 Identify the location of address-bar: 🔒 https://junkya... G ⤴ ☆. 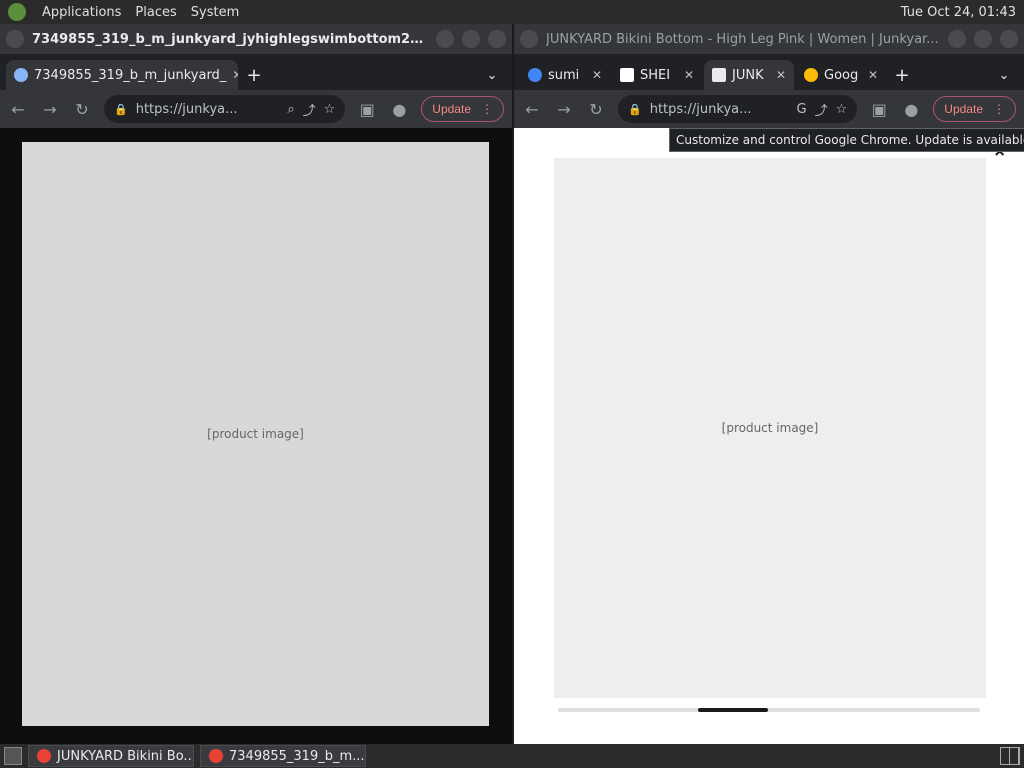
(738, 109).